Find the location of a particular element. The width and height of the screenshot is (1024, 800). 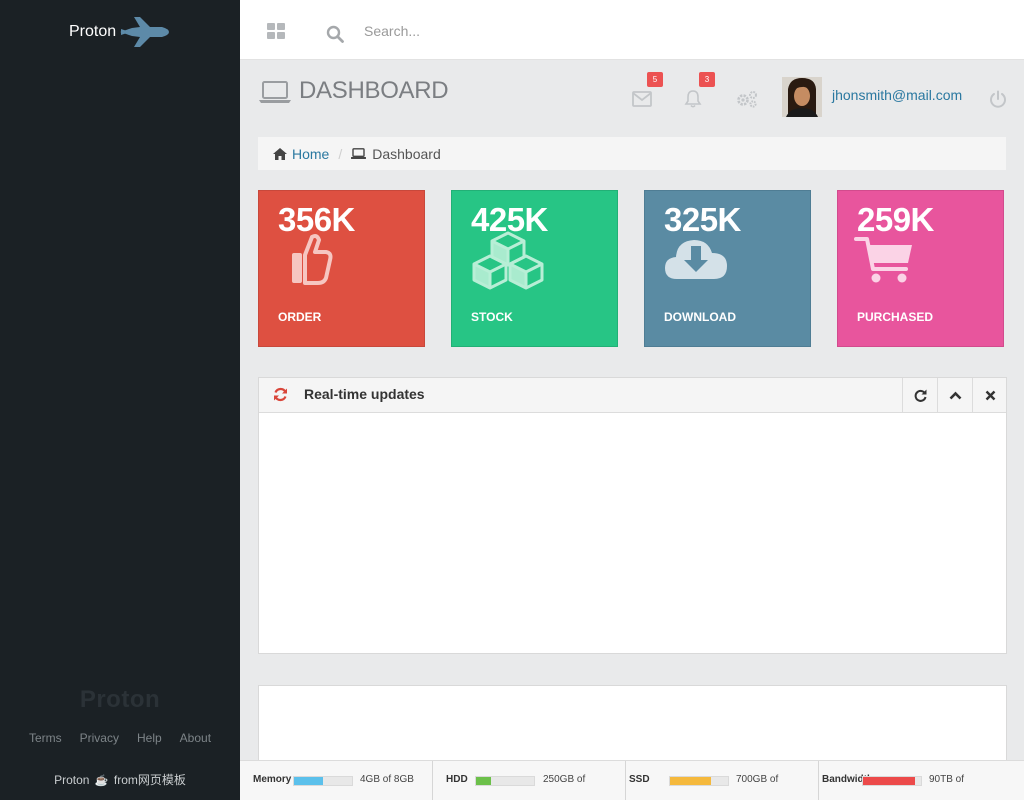

ssd-progress-bar is located at coordinates (699, 781).